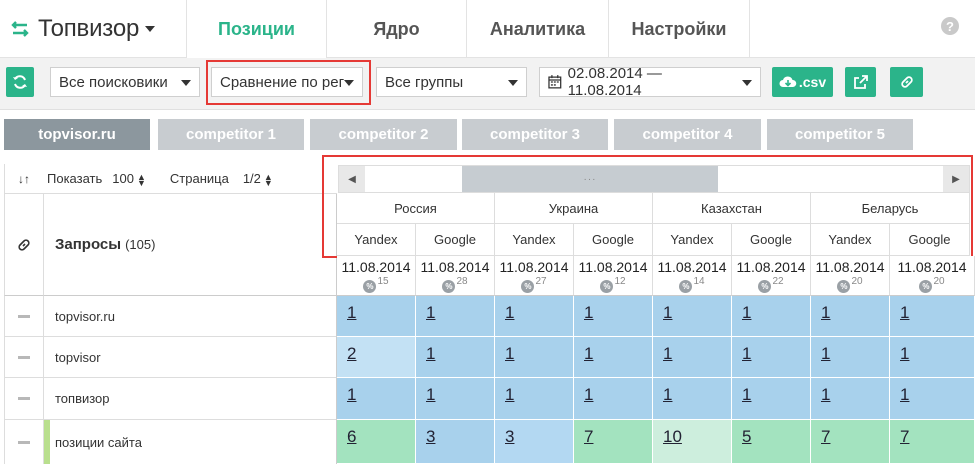 This screenshot has height=464, width=975. What do you see at coordinates (613, 276) in the screenshot?
I see `date-cell: 11.08.2014% 12` at bounding box center [613, 276].